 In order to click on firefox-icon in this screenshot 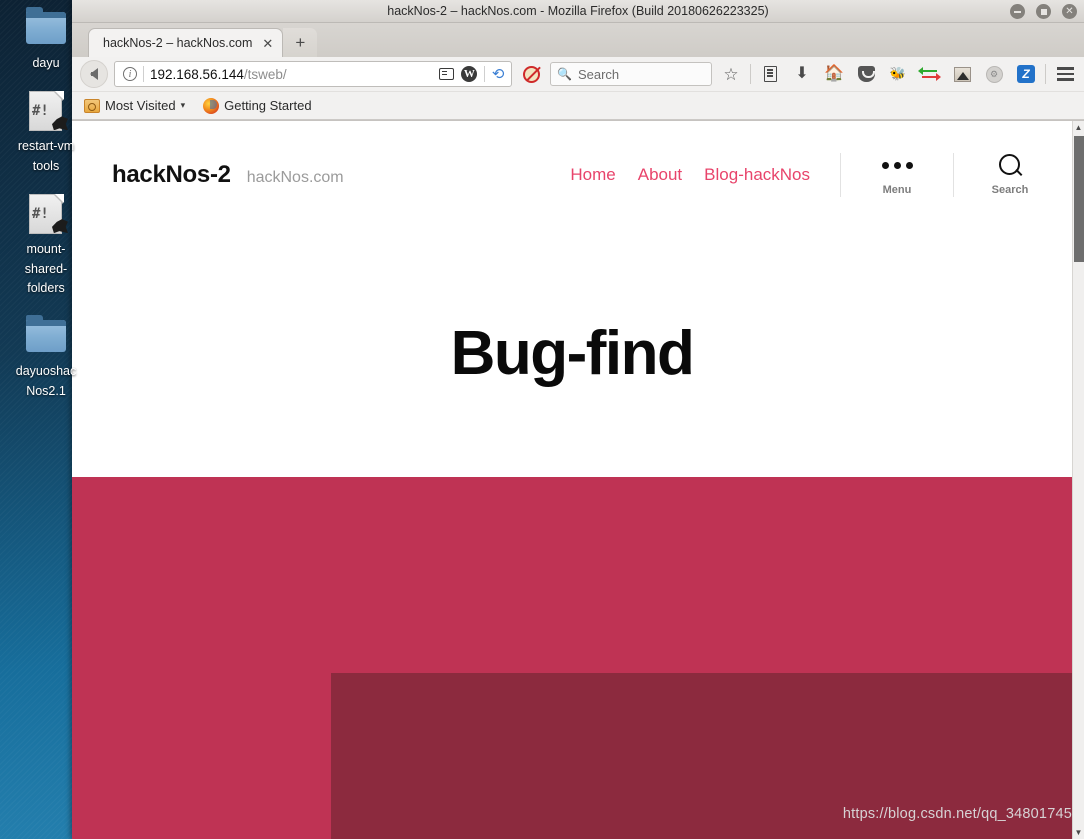, I will do `click(211, 105)`.